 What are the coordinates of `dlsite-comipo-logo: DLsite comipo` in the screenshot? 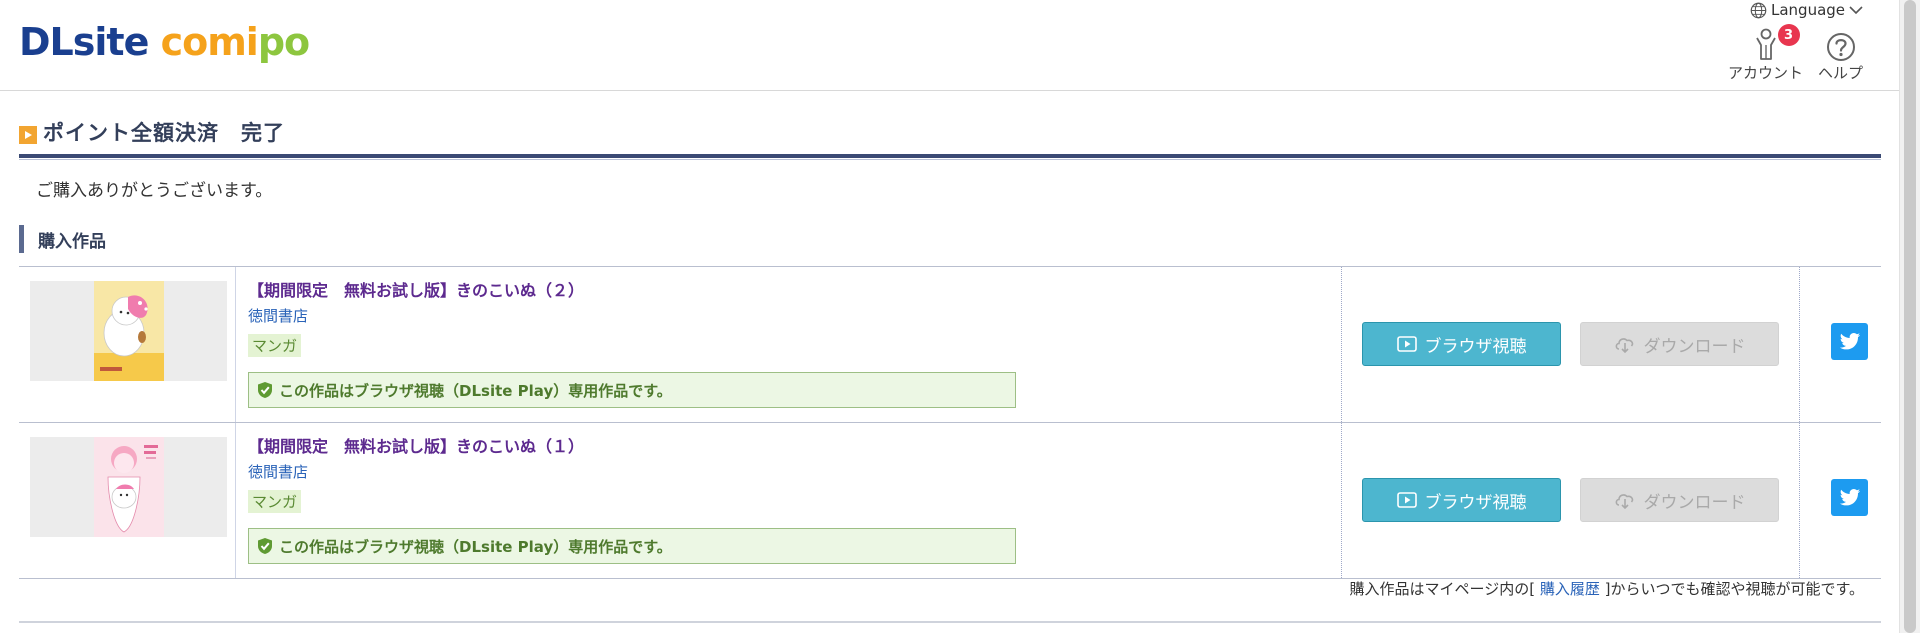 It's located at (164, 42).